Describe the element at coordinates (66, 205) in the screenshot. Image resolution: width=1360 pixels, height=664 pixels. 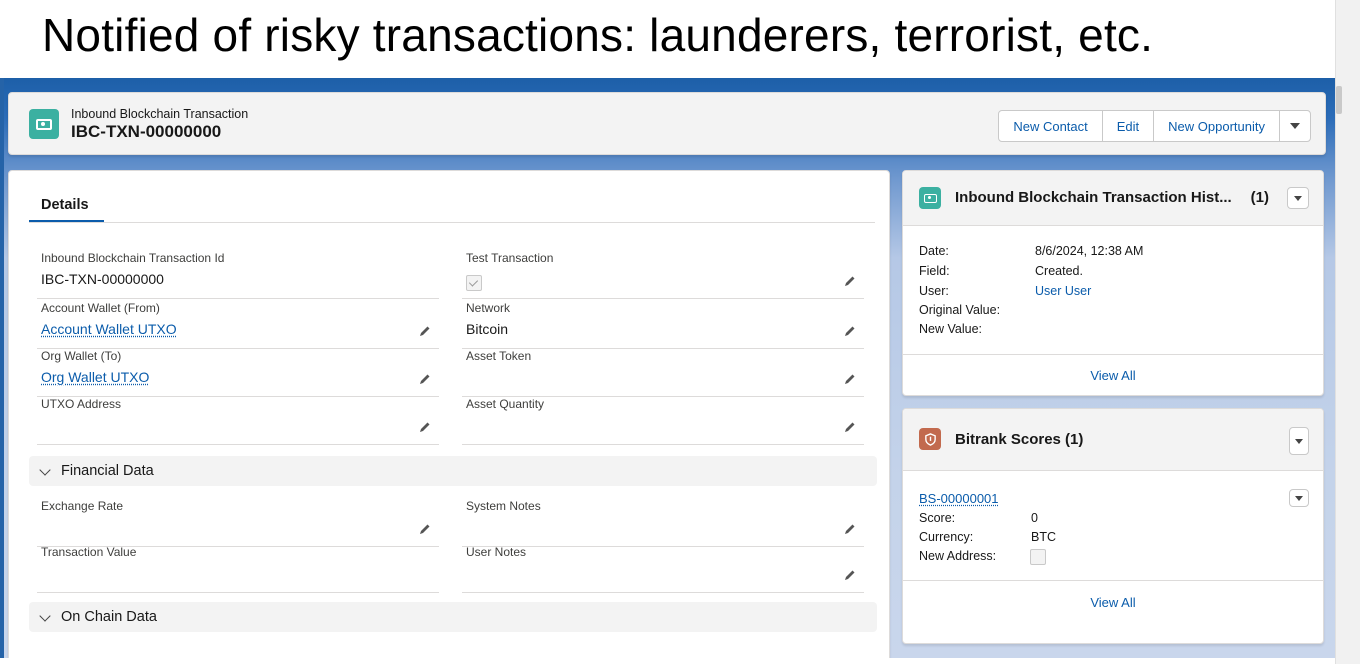
I see `tab-details: Details` at that location.